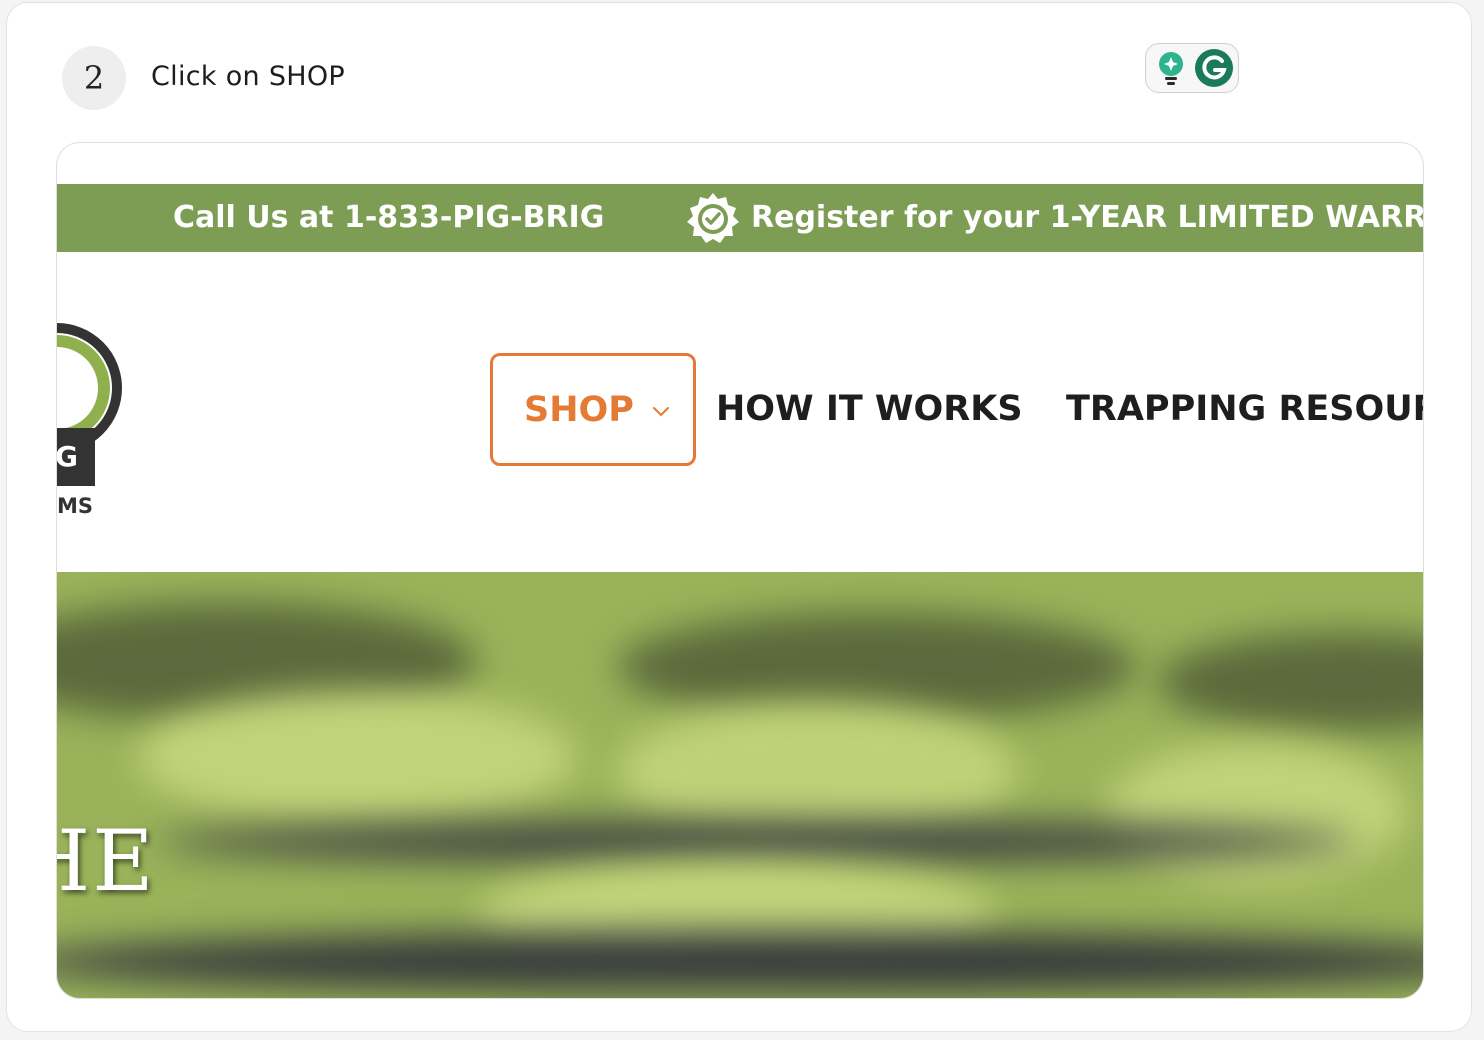 The image size is (1484, 1040). Describe the element at coordinates (869, 409) in the screenshot. I see `nav-how-it-works: HOW IT WORKS` at that location.